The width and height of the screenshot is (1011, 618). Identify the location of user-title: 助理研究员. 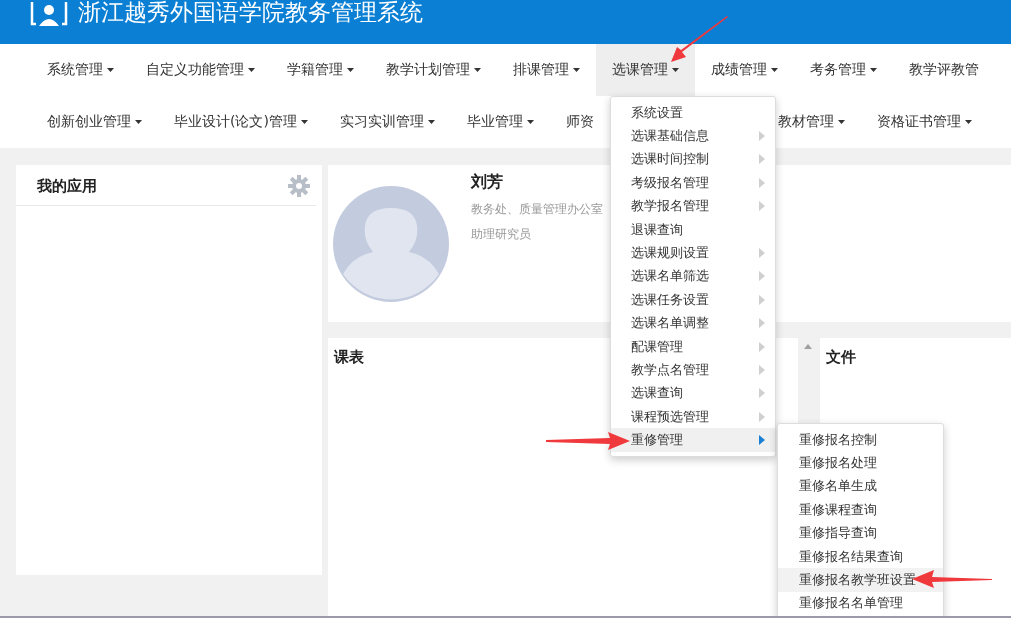
(501, 234).